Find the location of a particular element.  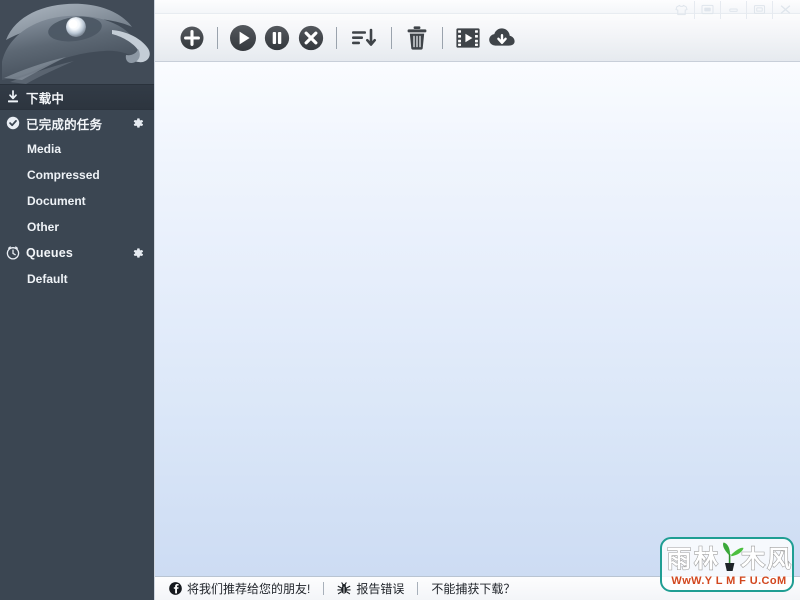

watermark-char-1: 林 is located at coordinates (706, 559).